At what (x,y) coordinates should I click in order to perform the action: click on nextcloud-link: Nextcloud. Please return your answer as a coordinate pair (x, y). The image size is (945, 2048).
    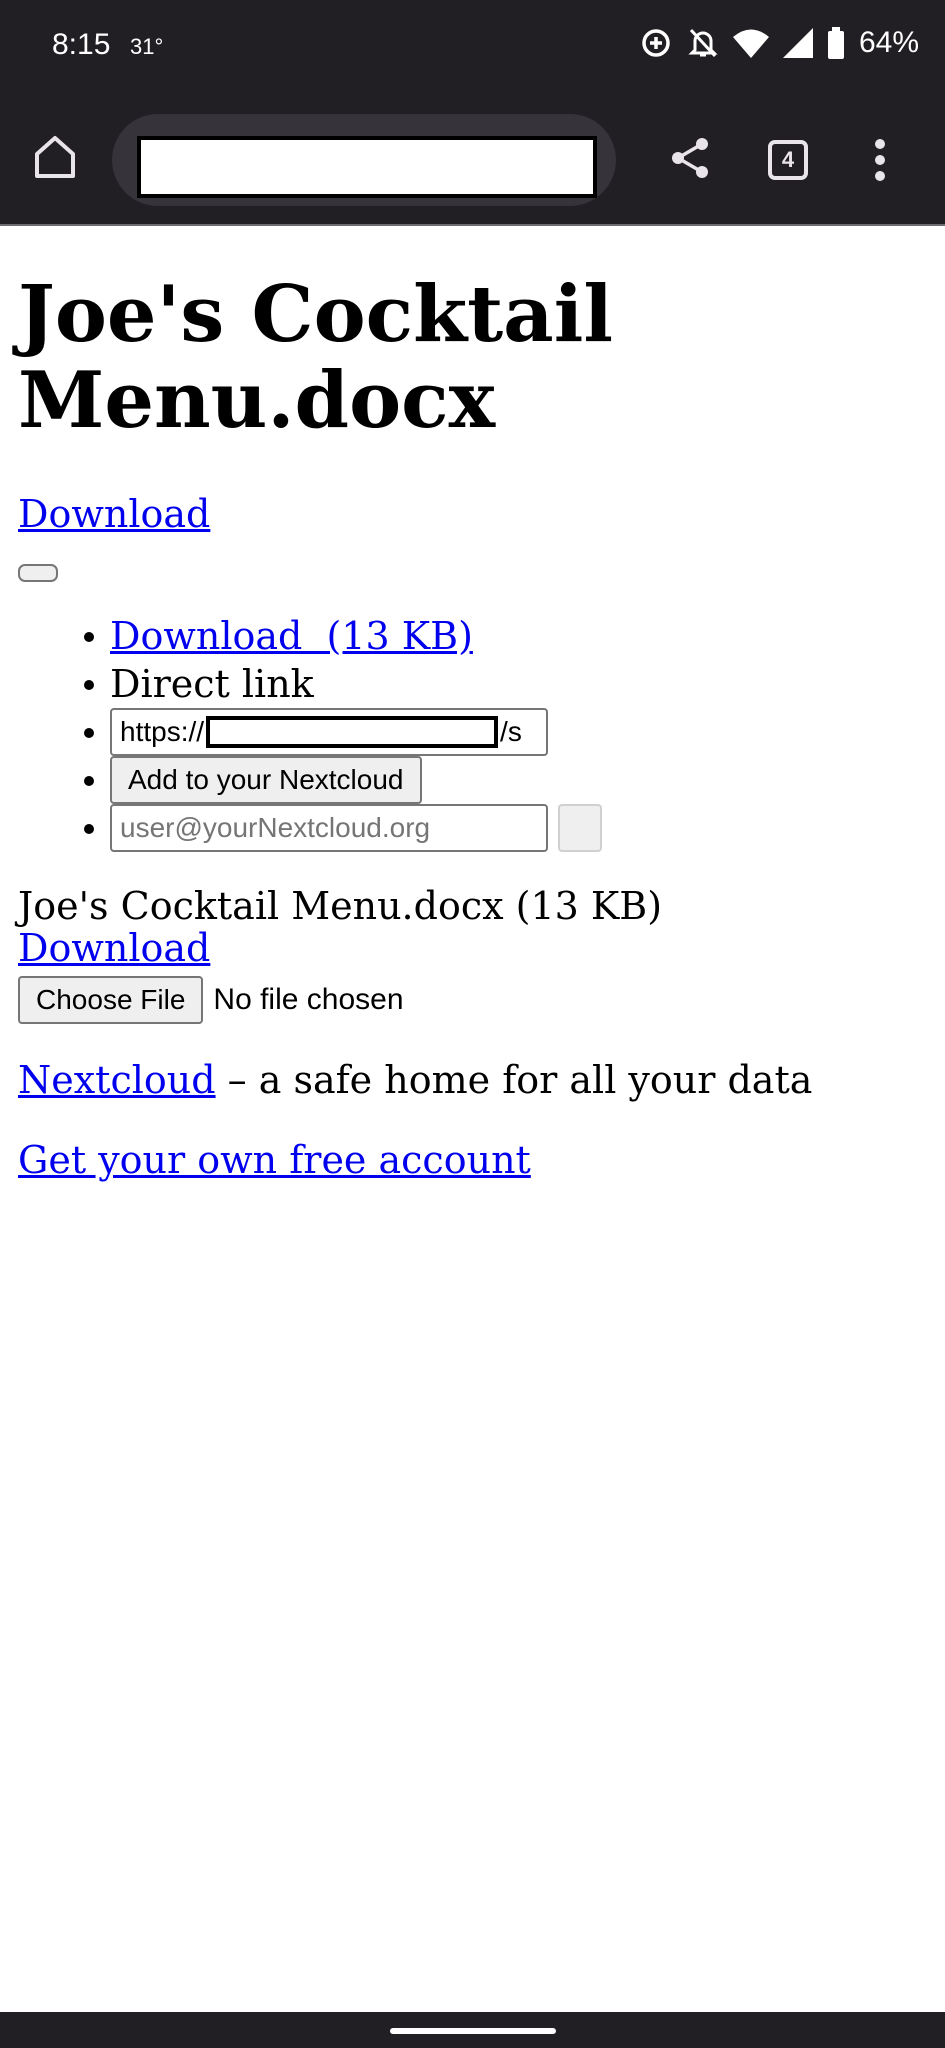
    Looking at the image, I should click on (117, 1080).